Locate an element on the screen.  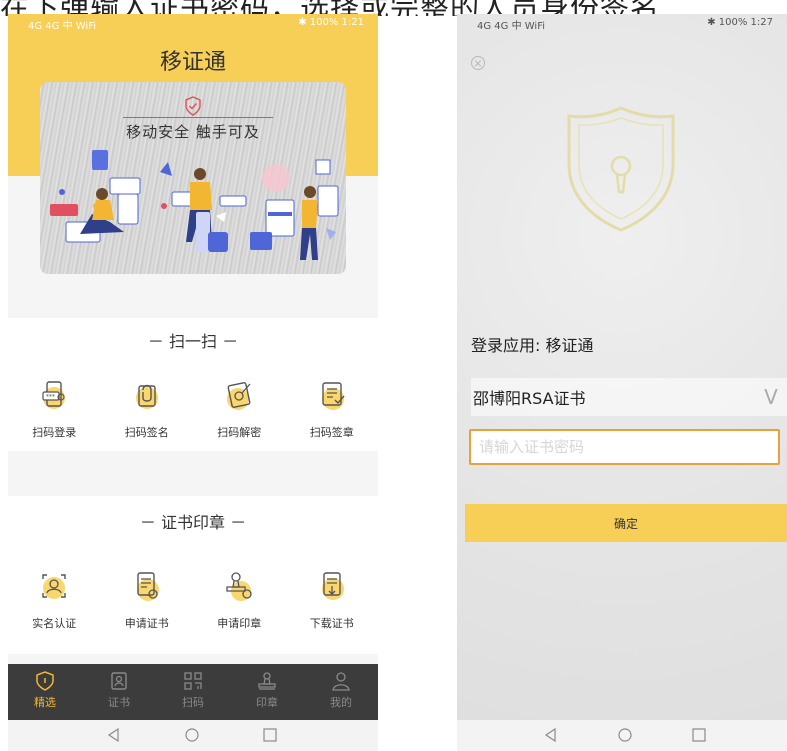
scan-decrypt-button: 扫码解密 is located at coordinates (239, 409).